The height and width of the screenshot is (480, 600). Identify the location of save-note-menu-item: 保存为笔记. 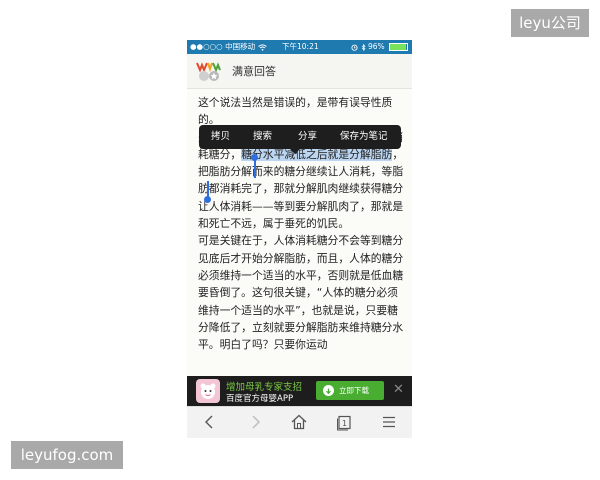
(364, 137).